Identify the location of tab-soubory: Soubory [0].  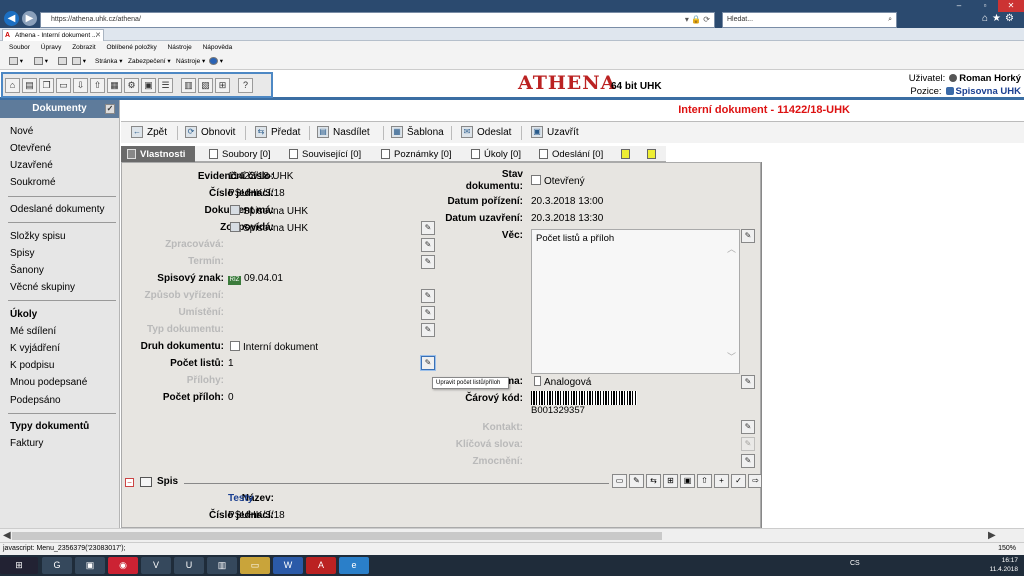
(240, 154).